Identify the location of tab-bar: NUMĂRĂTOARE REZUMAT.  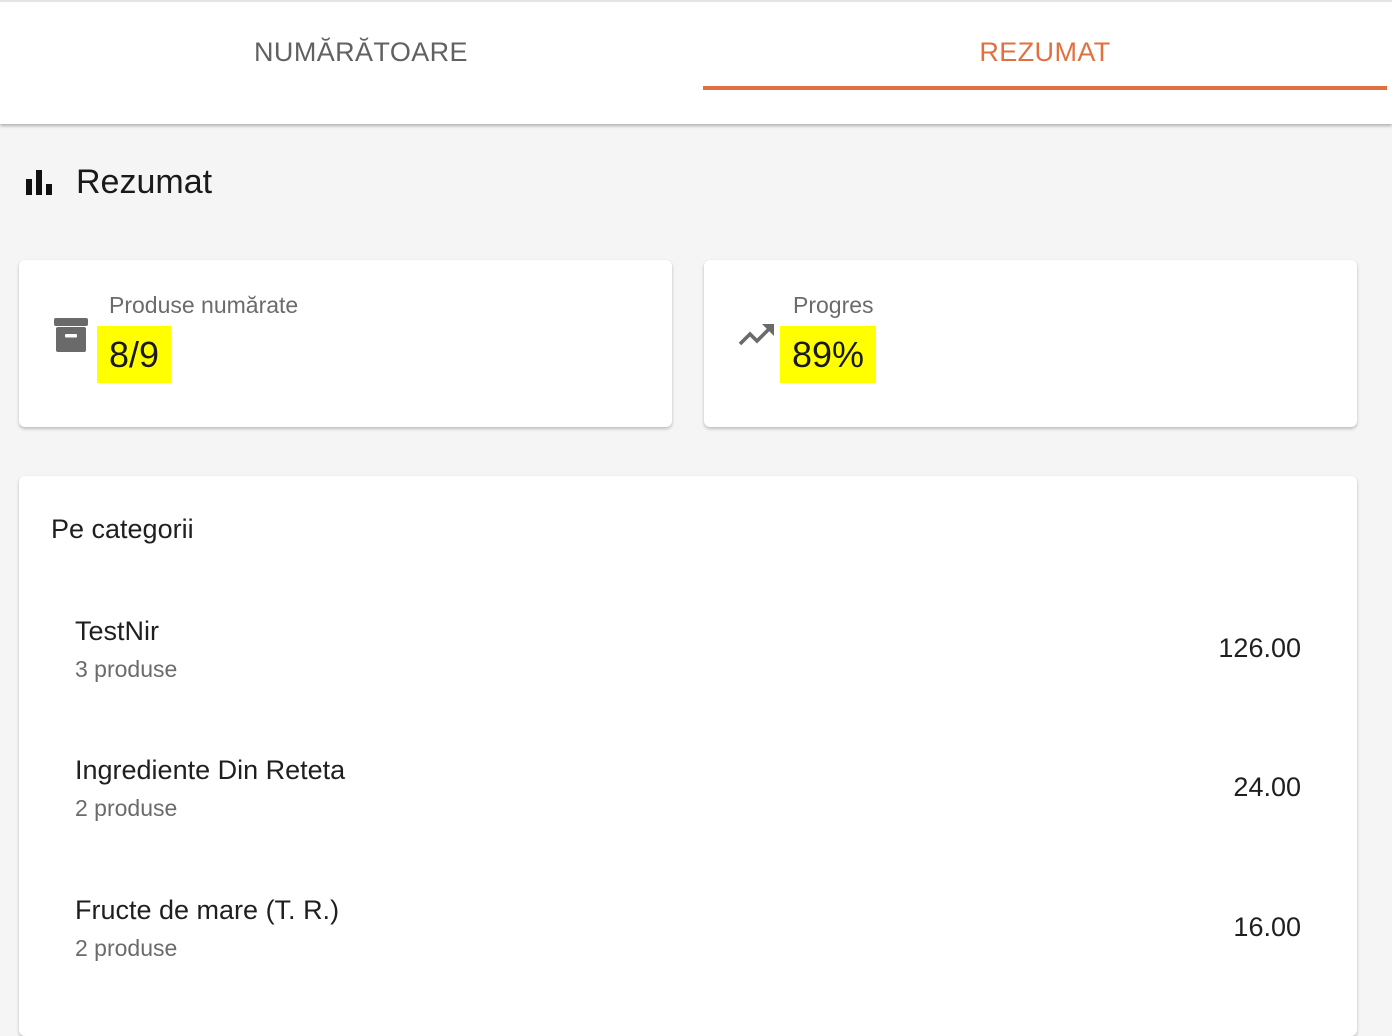
(696, 62).